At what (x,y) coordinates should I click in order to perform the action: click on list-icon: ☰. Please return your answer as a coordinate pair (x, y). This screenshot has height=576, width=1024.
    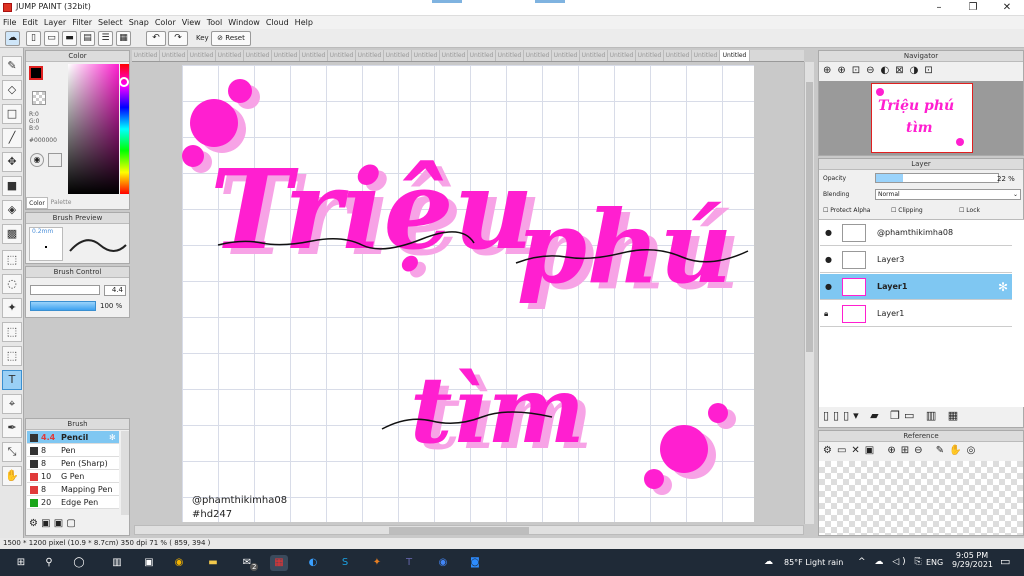
    Looking at the image, I should click on (105, 38).